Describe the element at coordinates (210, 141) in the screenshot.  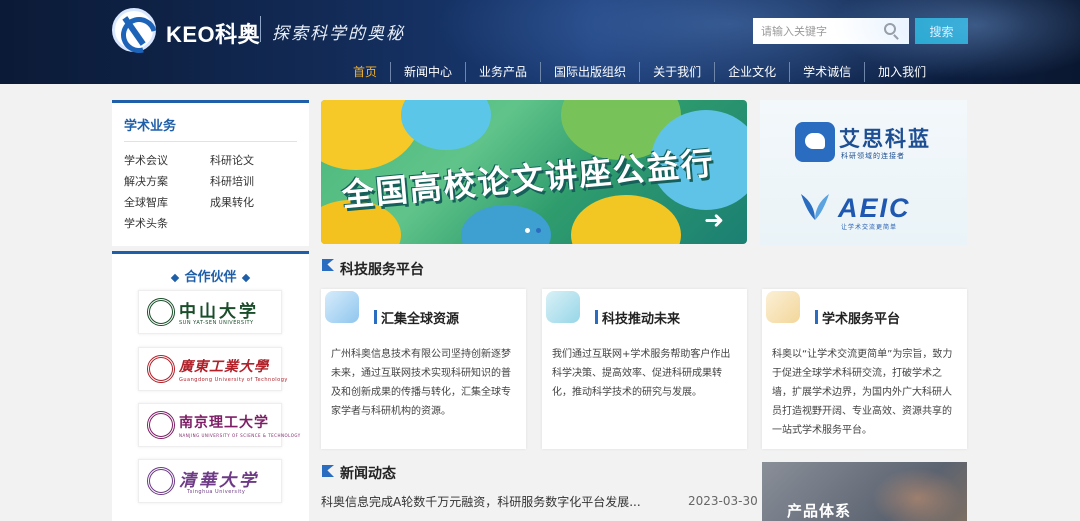
I see `panel-divider` at that location.